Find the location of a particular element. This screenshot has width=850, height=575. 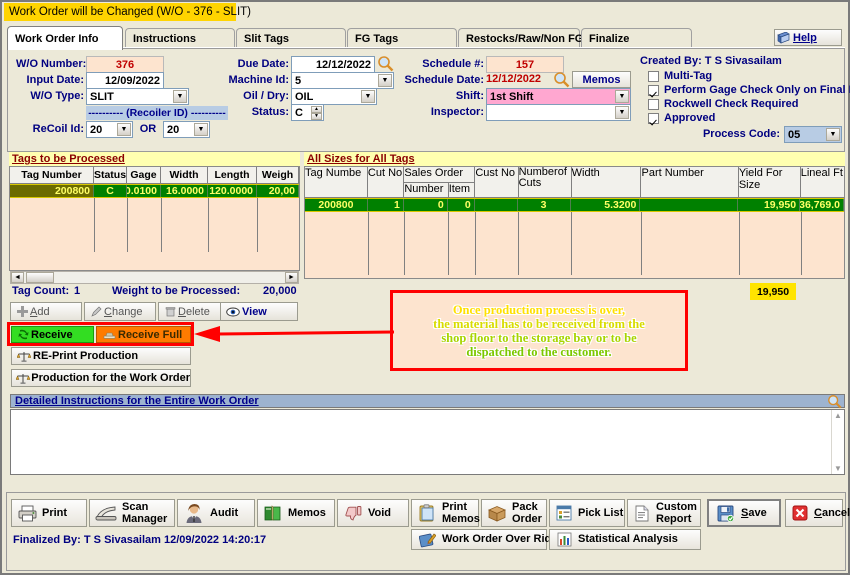

help-button: Help is located at coordinates (808, 37).